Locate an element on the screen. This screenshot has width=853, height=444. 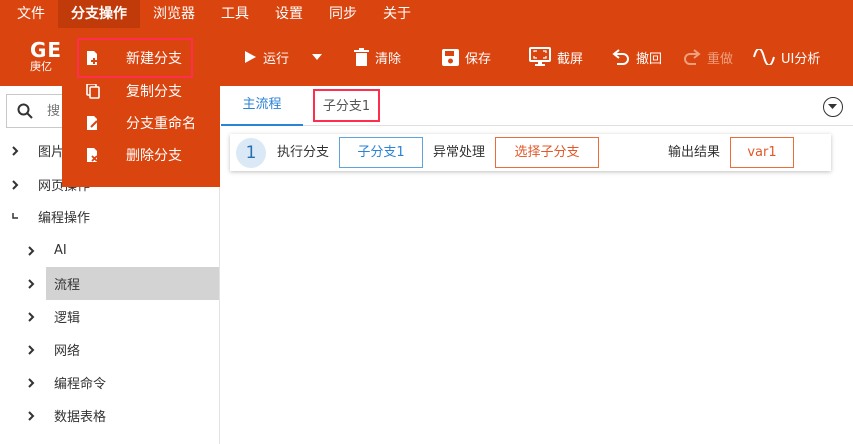
flow-tabs: 主流程 子分支1 is located at coordinates (537, 106).